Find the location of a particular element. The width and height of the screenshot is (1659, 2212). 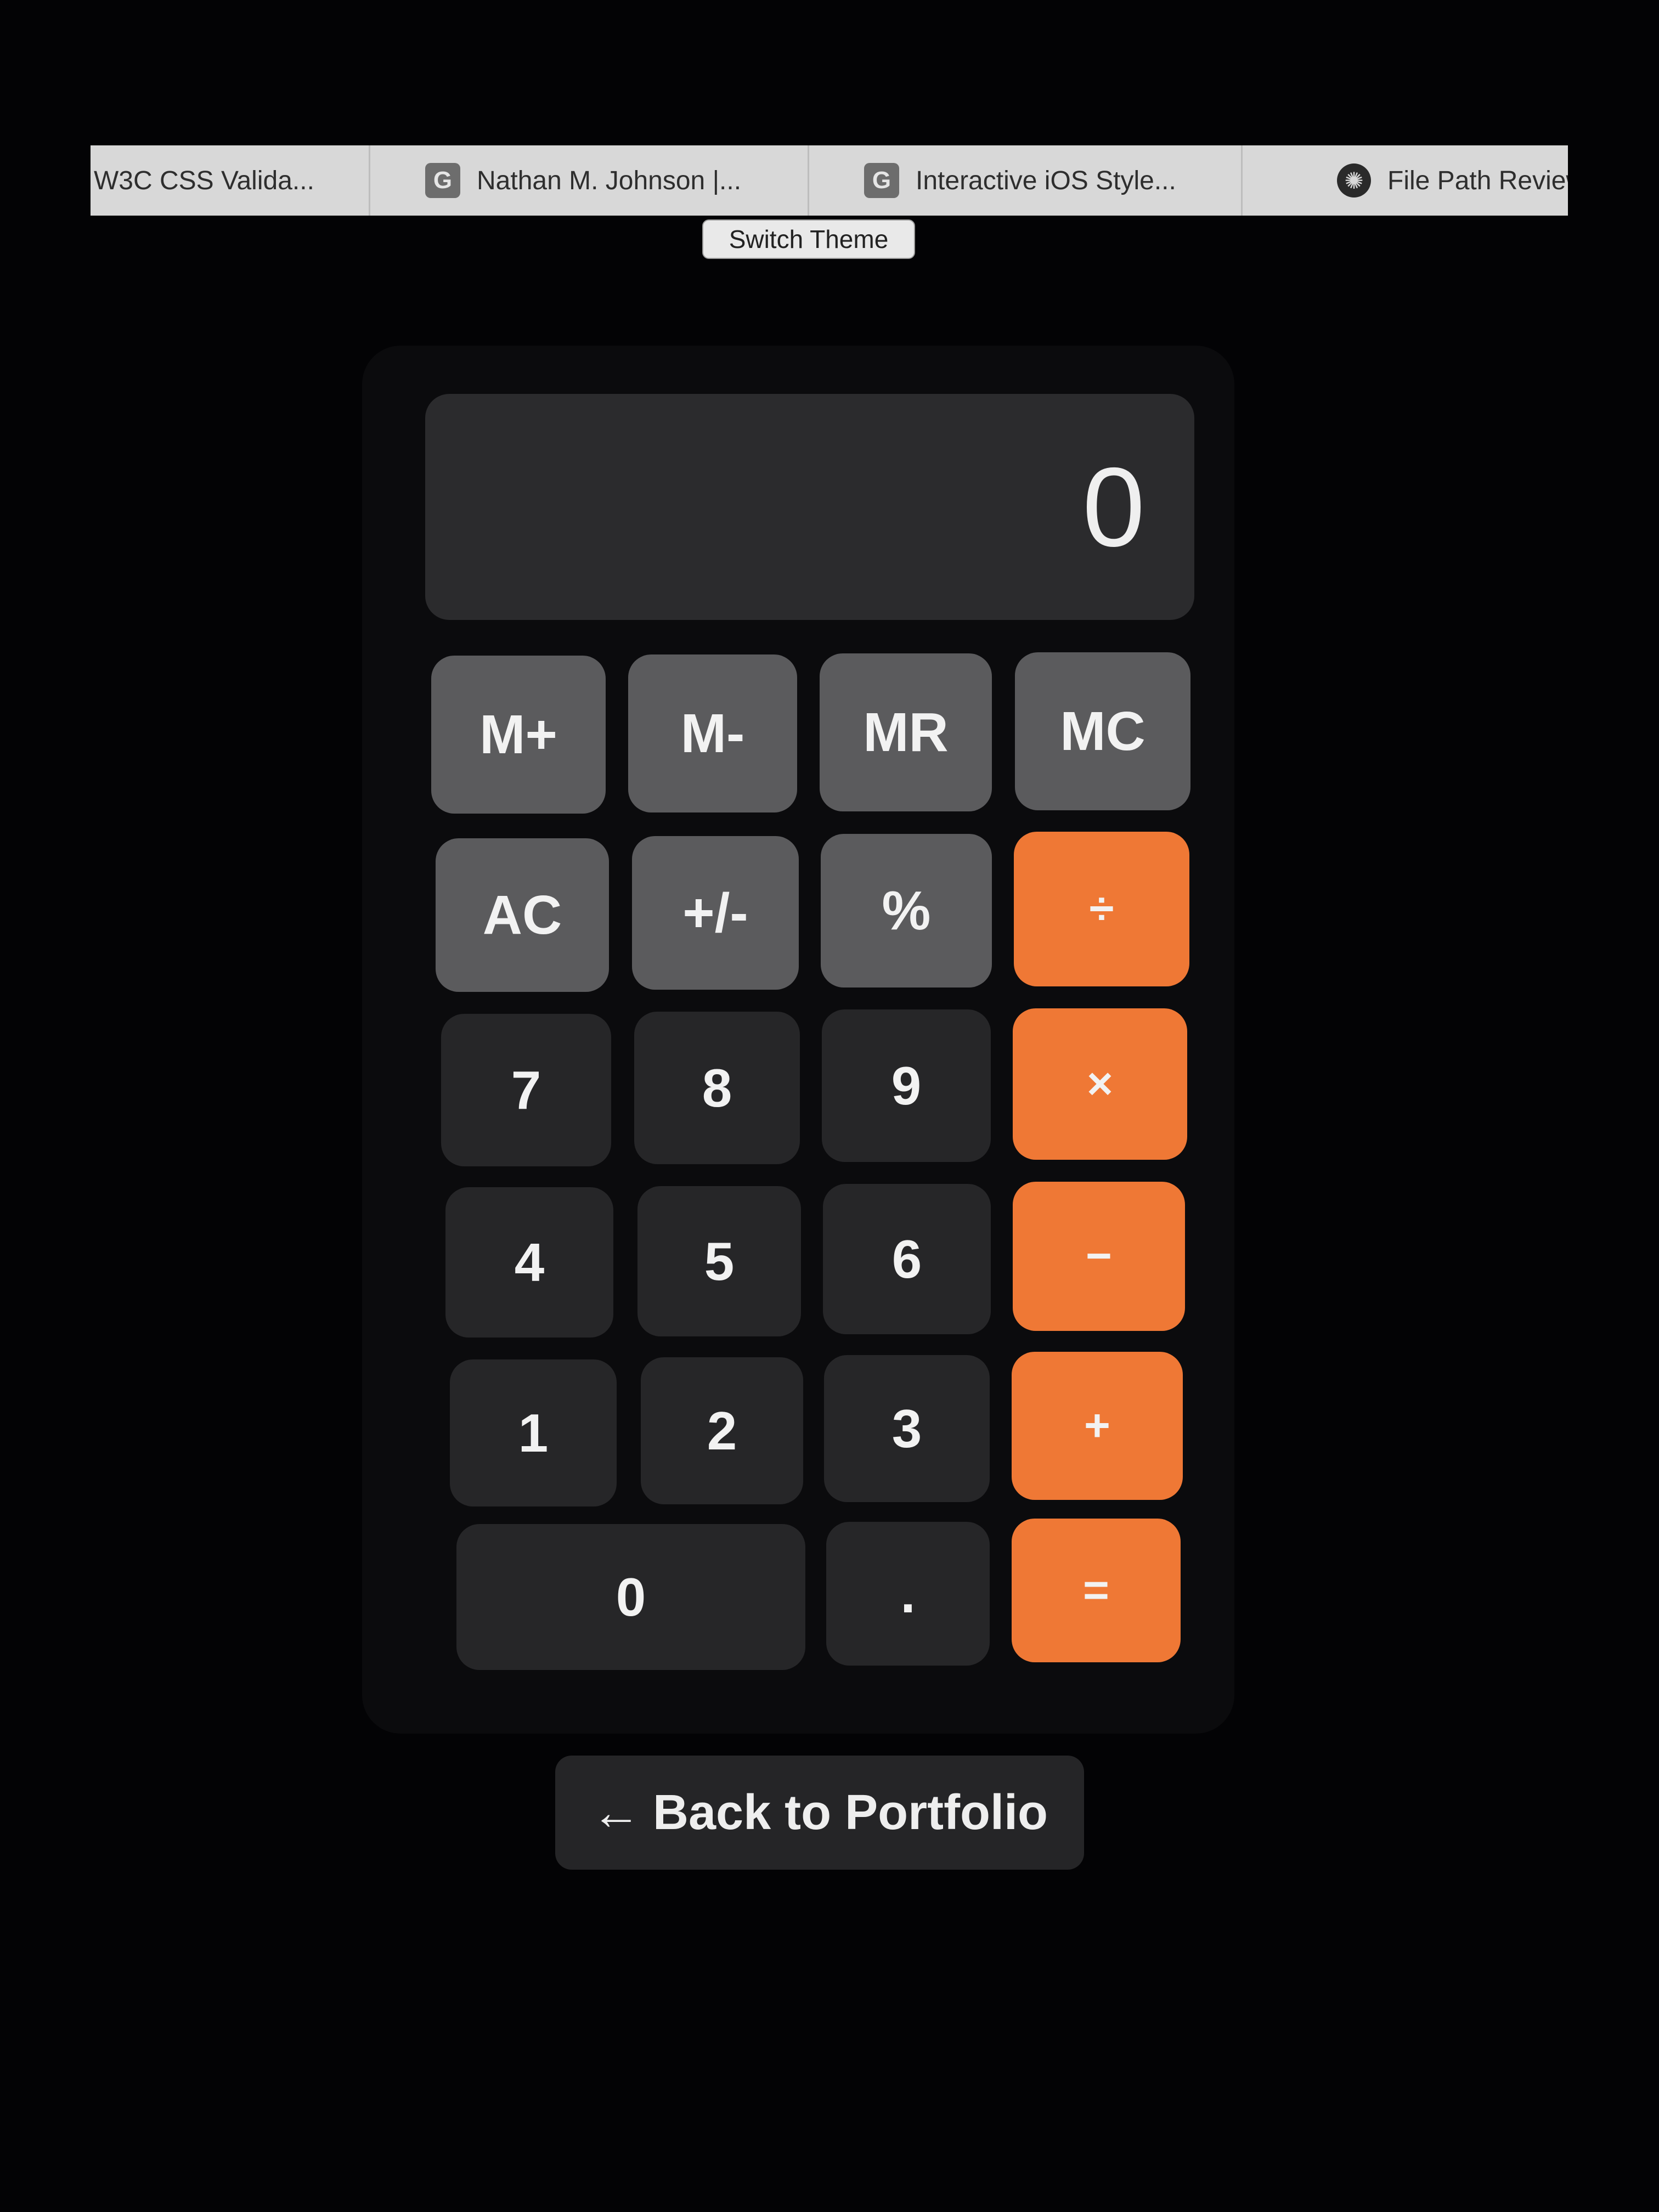

digit-0-button: 0 is located at coordinates (630, 1597).